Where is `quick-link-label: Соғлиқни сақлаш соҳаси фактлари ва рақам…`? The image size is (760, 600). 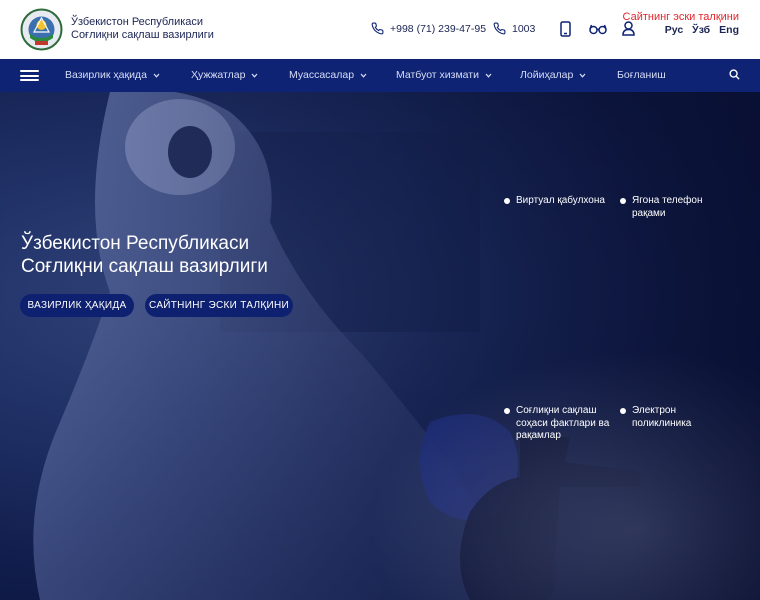 quick-link-label: Соғлиқни сақлаш соҳаси фактлари ва рақам… is located at coordinates (563, 423).